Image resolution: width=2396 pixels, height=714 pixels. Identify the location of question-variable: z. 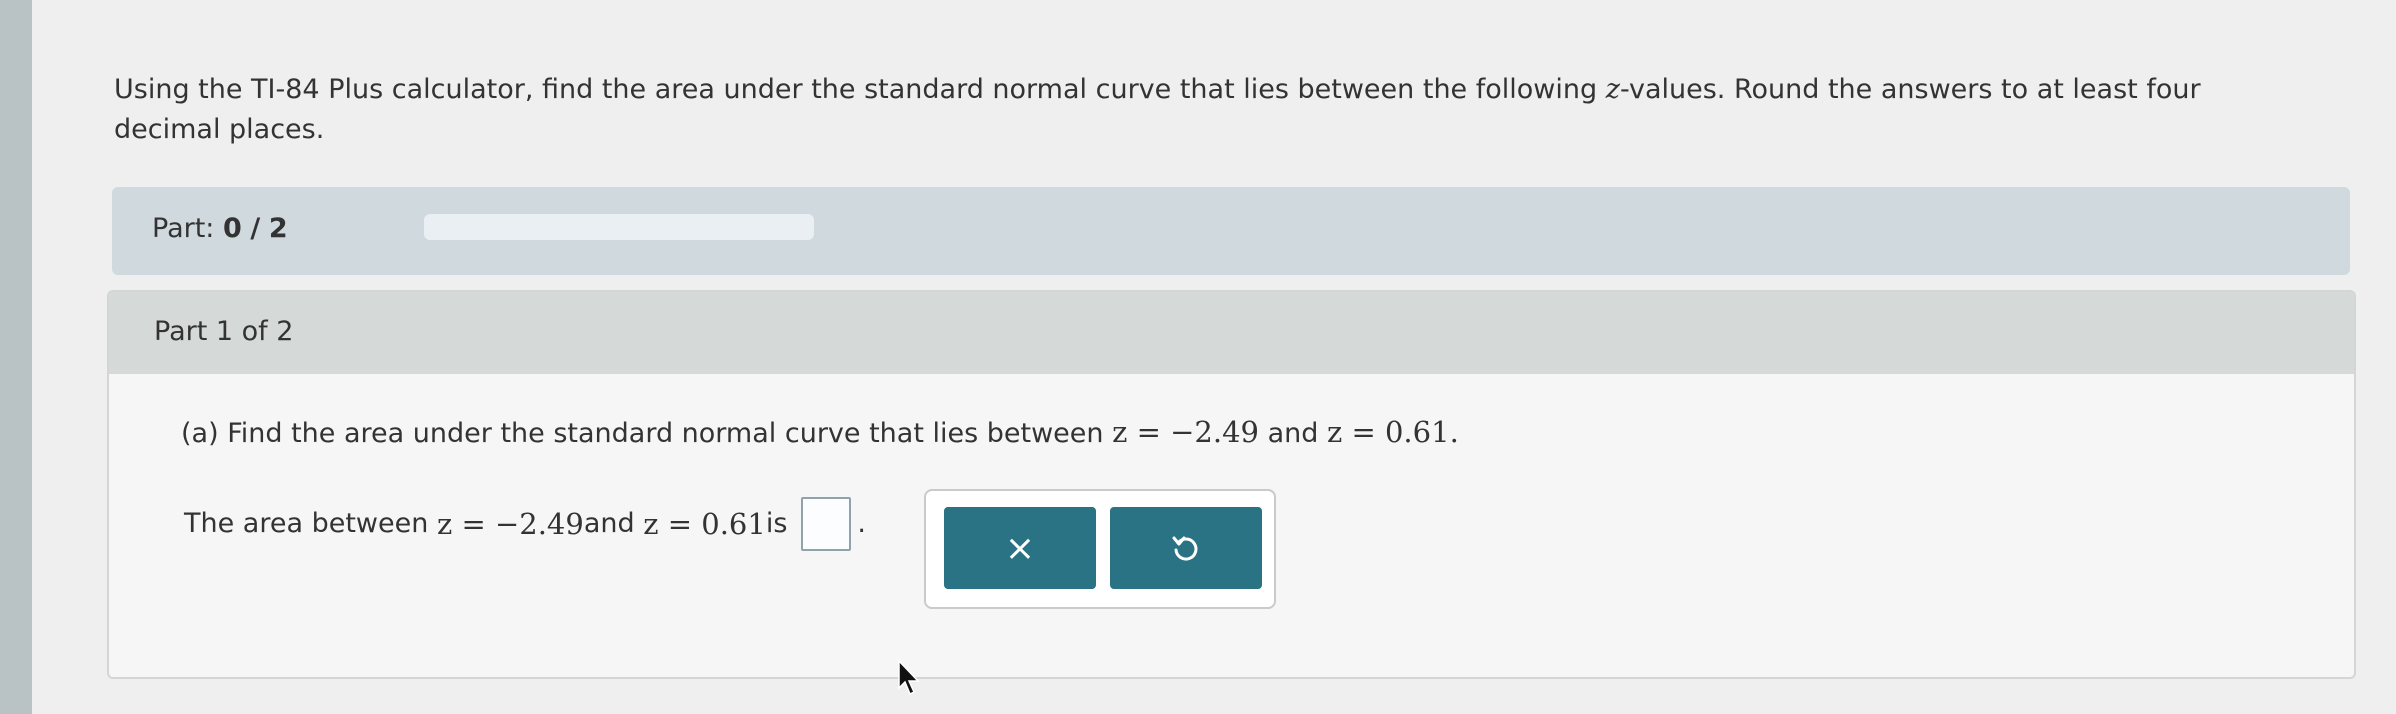
(1612, 89).